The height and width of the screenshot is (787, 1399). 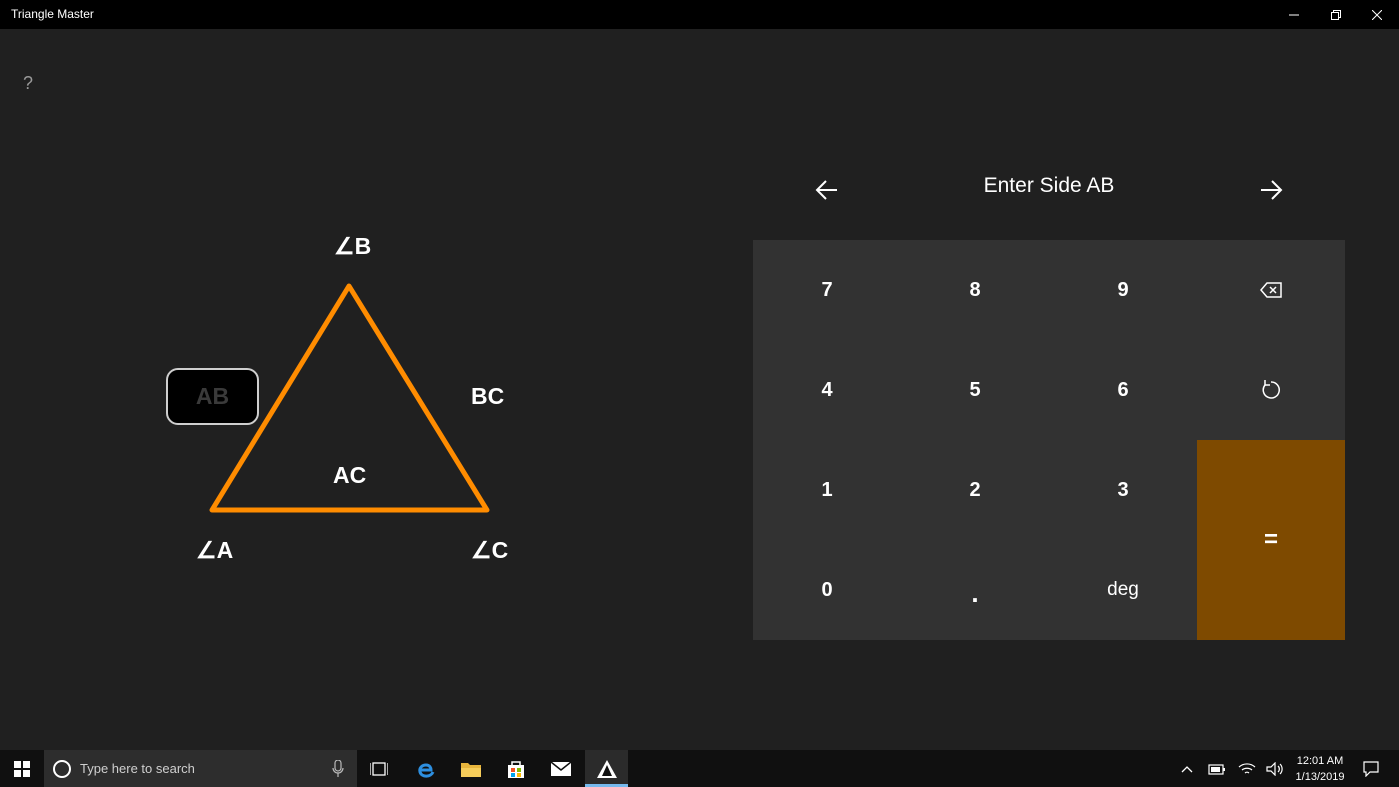 What do you see at coordinates (349, 475) in the screenshot?
I see `side-ac-label: AC` at bounding box center [349, 475].